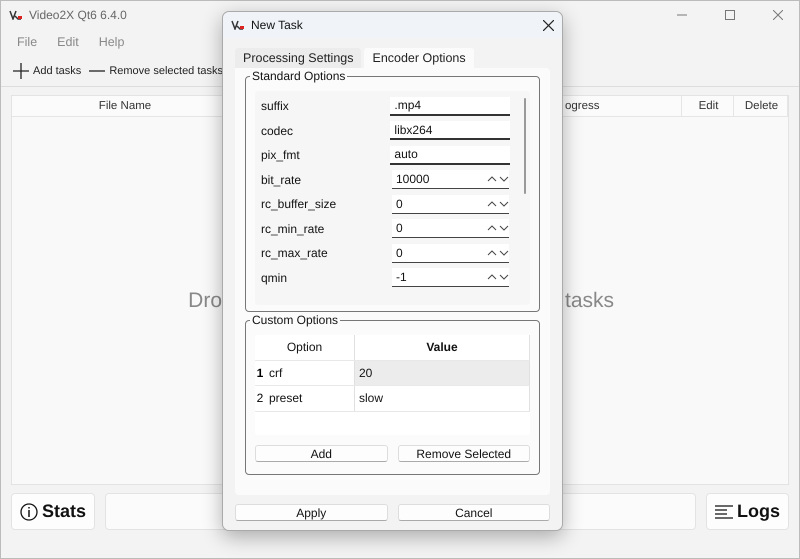  What do you see at coordinates (204, 300) in the screenshot?
I see `drop-hint-text: Dro` at bounding box center [204, 300].